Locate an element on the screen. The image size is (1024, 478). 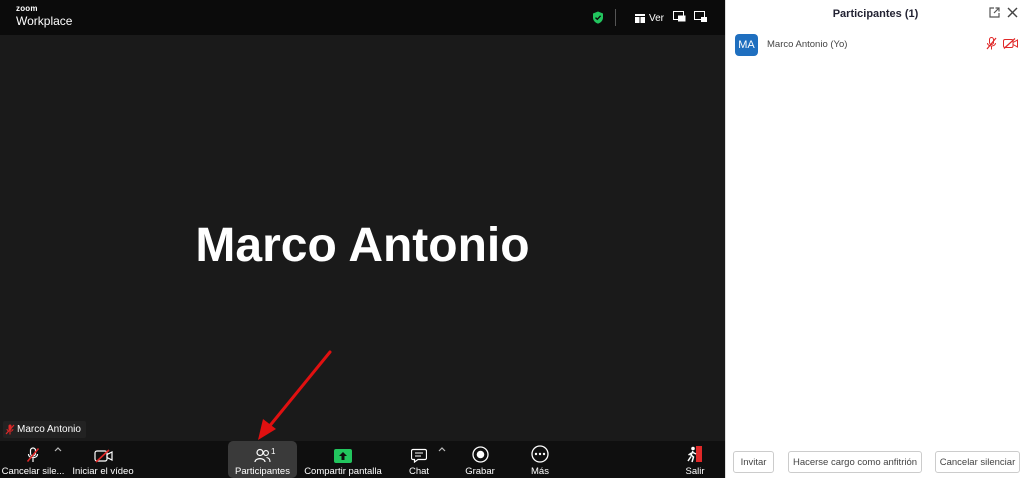
view-grid-icon is located at coordinates (640, 18).